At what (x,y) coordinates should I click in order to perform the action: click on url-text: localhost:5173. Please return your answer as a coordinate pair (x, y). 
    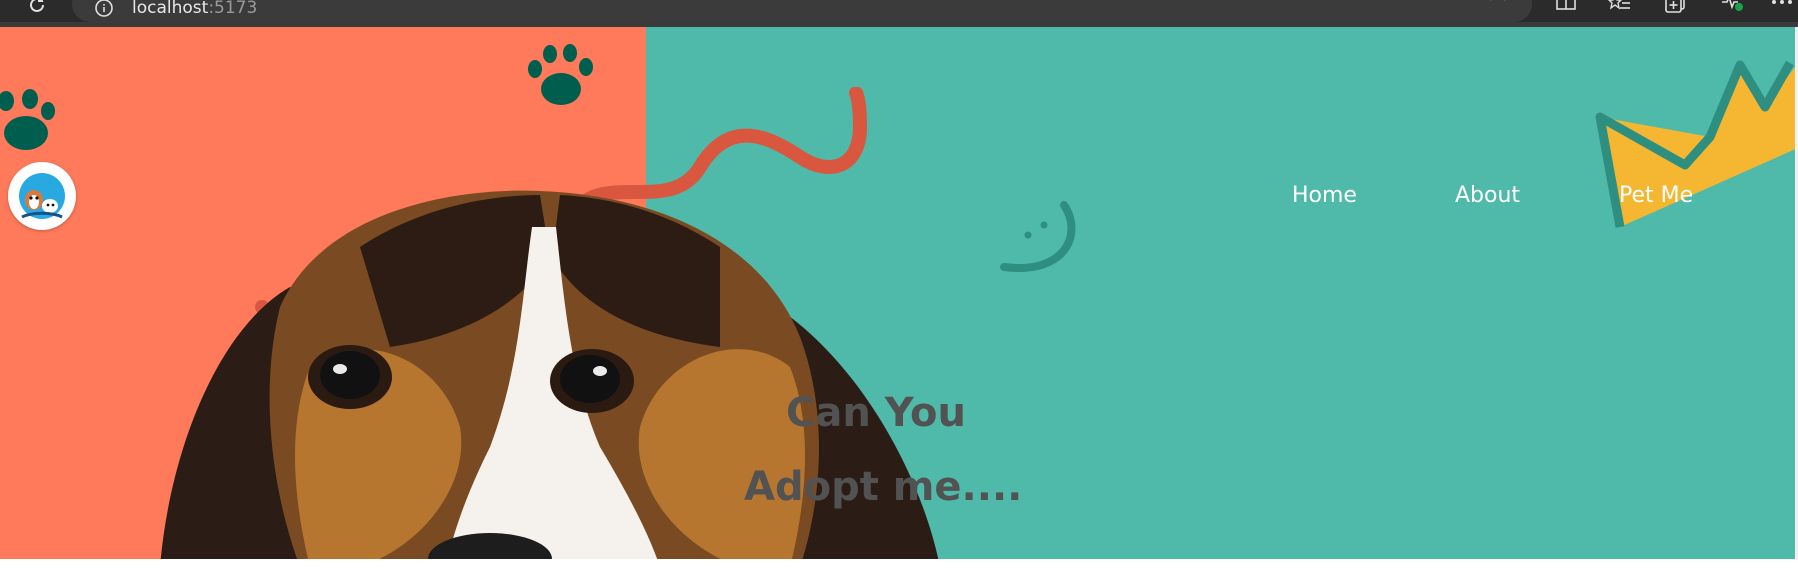
    Looking at the image, I should click on (194, 9).